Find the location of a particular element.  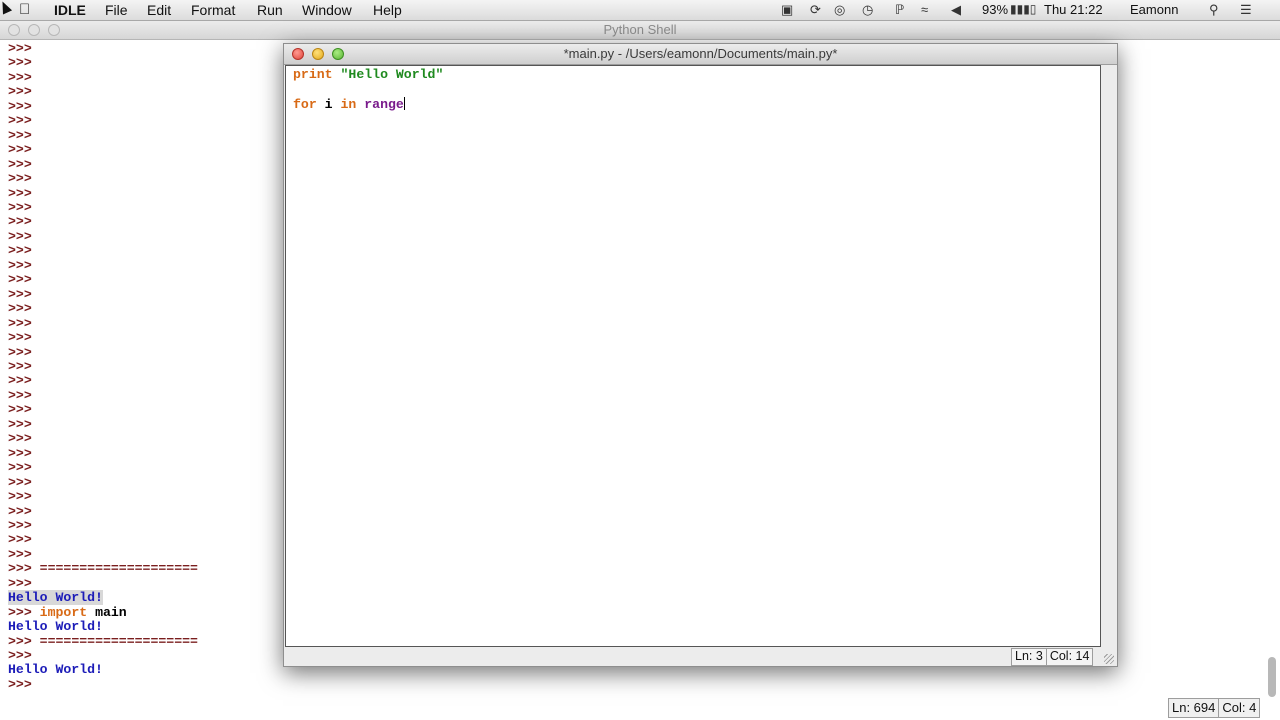

menu-window: Window is located at coordinates (327, 10).